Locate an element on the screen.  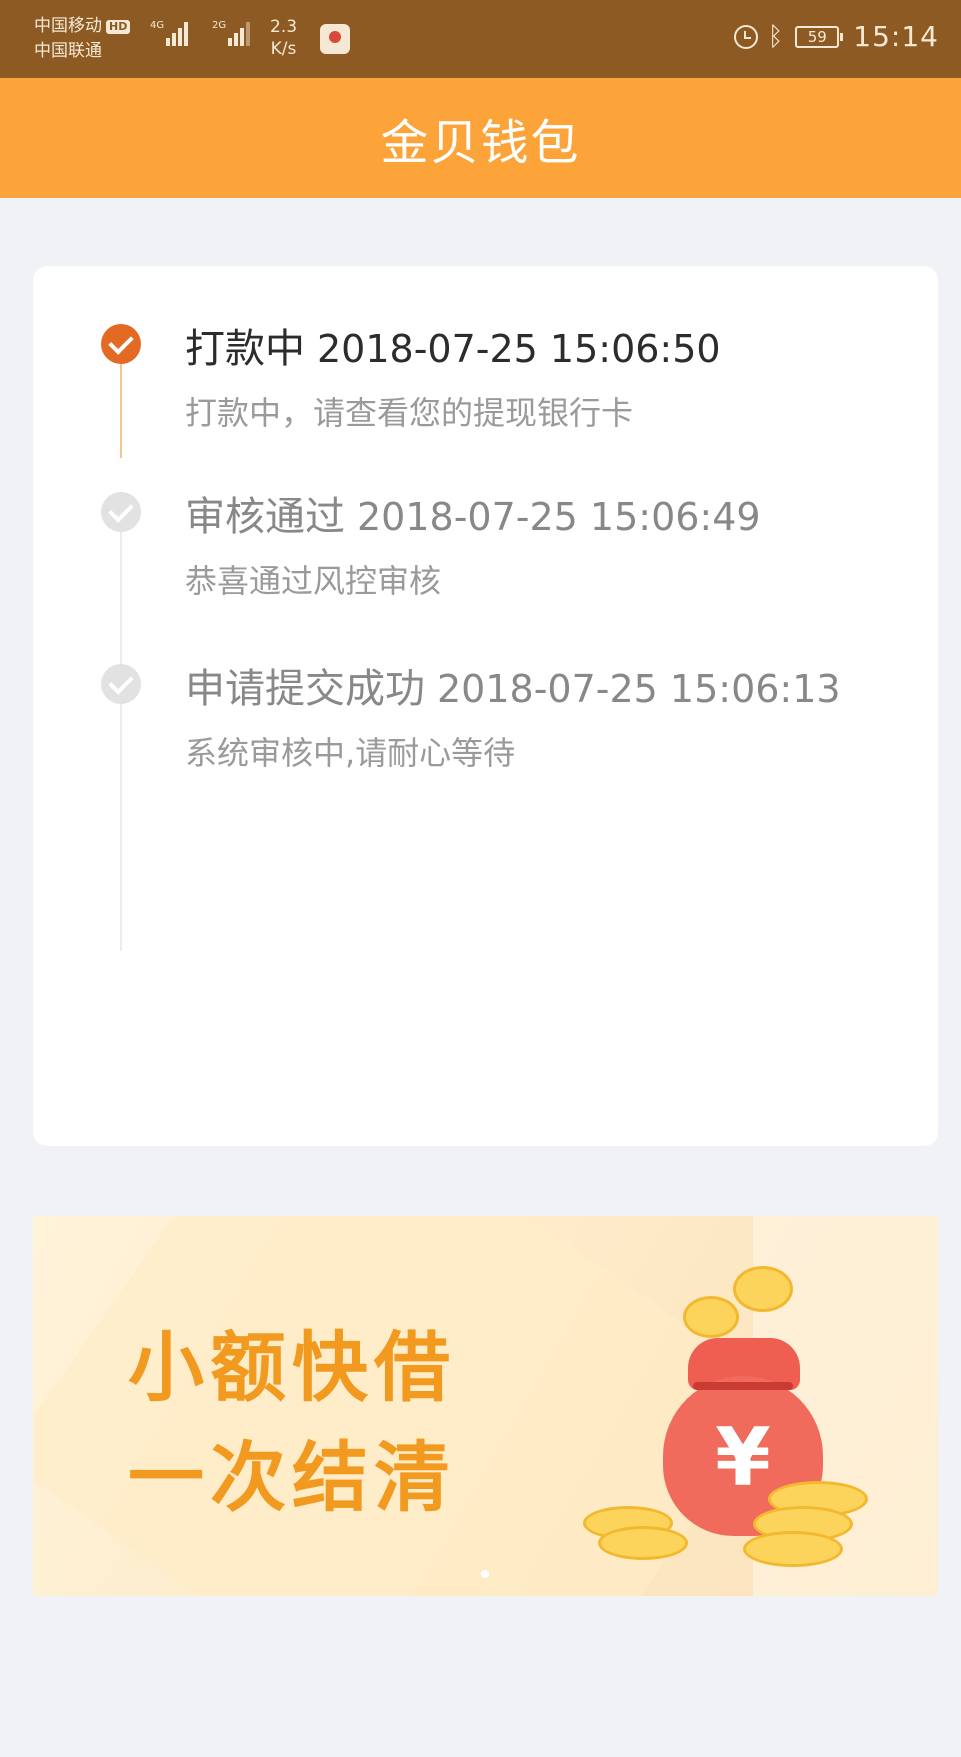
banner-headline-1: 小额快借 is located at coordinates (292, 1367).